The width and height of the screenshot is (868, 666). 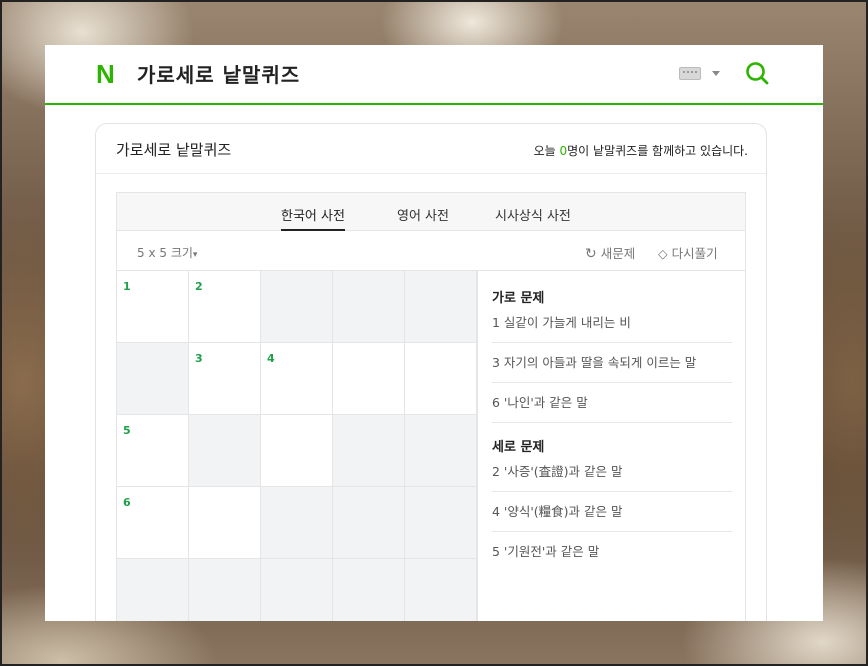 What do you see at coordinates (313, 218) in the screenshot?
I see `tab-korean-dictionary: 한국어 사전` at bounding box center [313, 218].